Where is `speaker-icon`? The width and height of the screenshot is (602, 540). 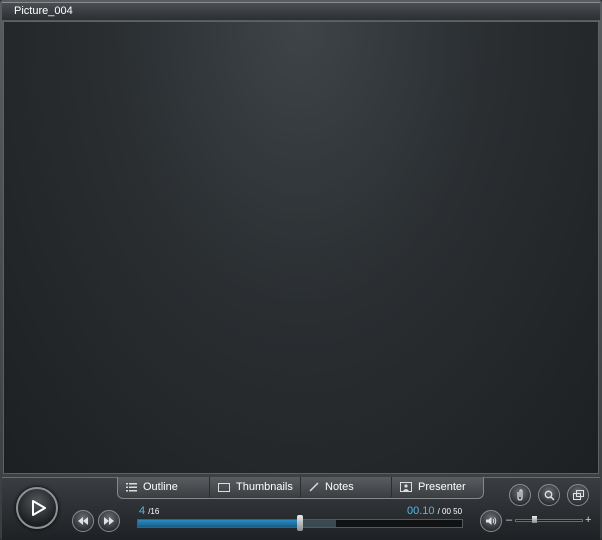 speaker-icon is located at coordinates (491, 521).